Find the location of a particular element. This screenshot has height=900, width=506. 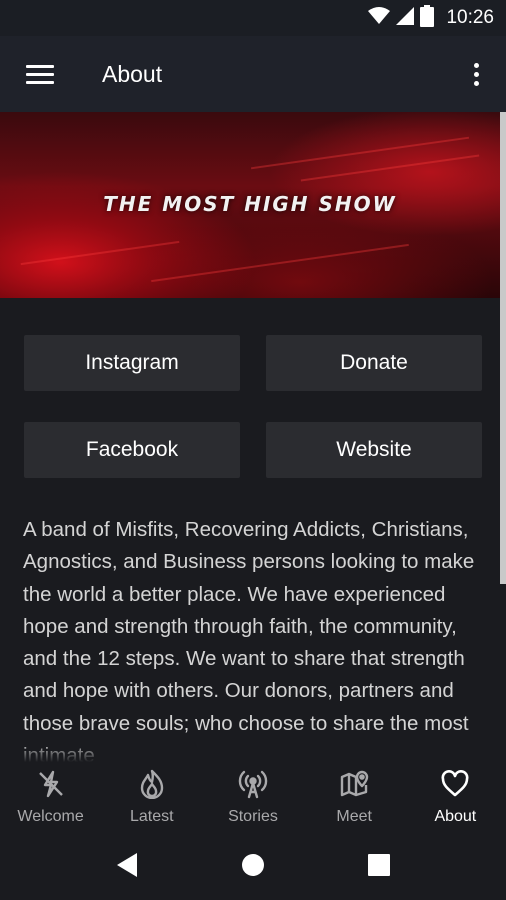

heart-icon is located at coordinates (455, 784).